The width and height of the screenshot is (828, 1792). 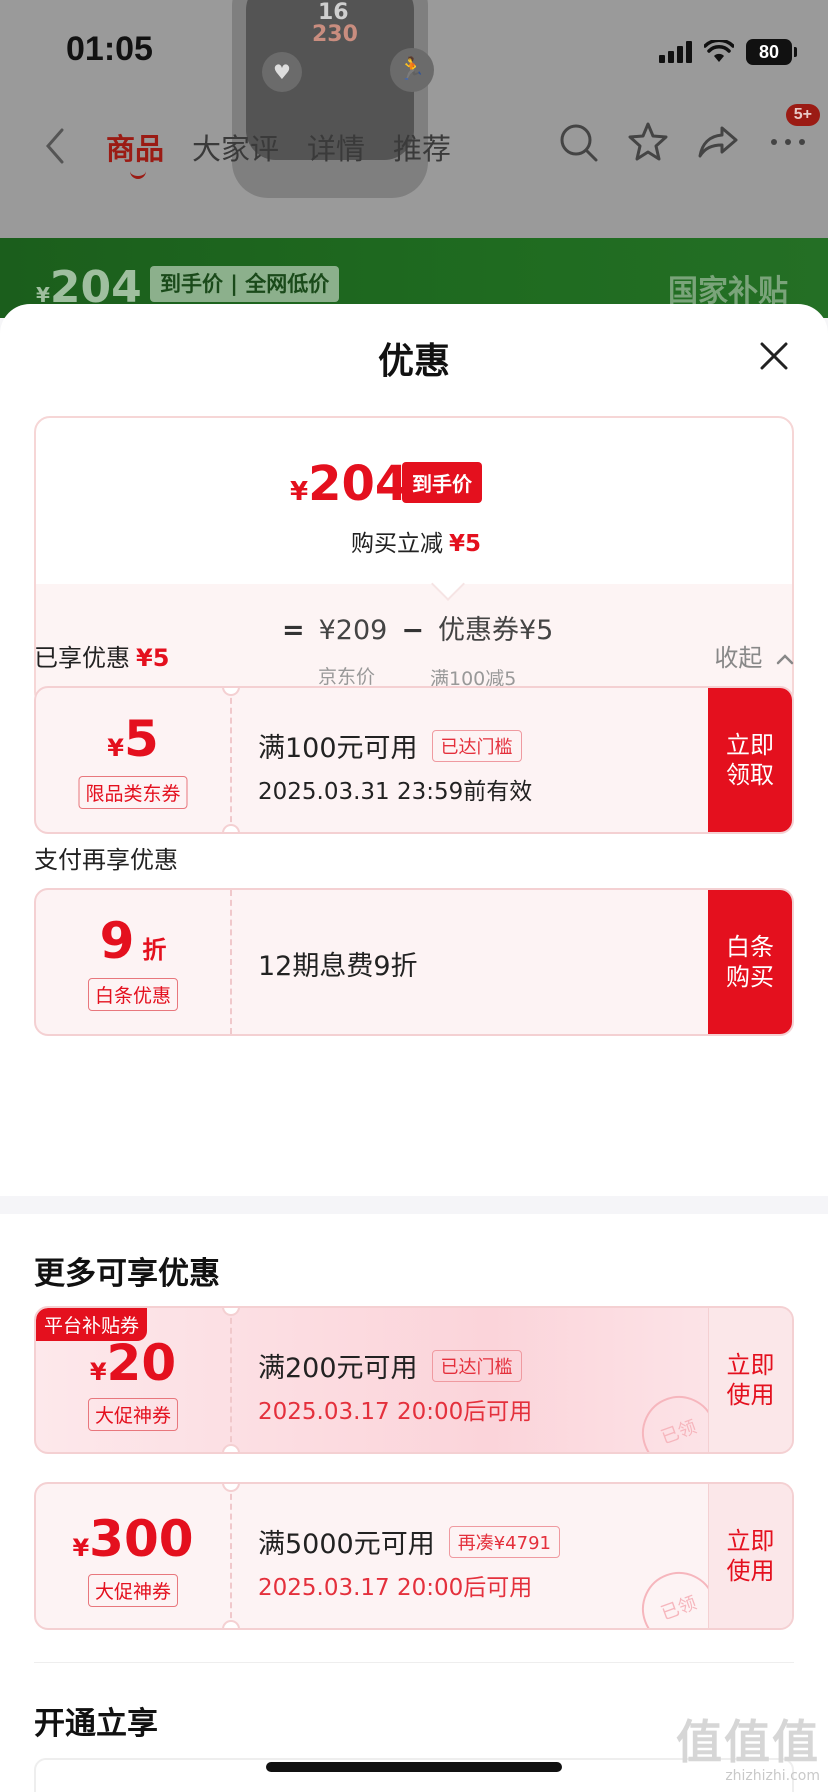 What do you see at coordinates (282, 72) in the screenshot?
I see `heart-icon: ♥` at bounding box center [282, 72].